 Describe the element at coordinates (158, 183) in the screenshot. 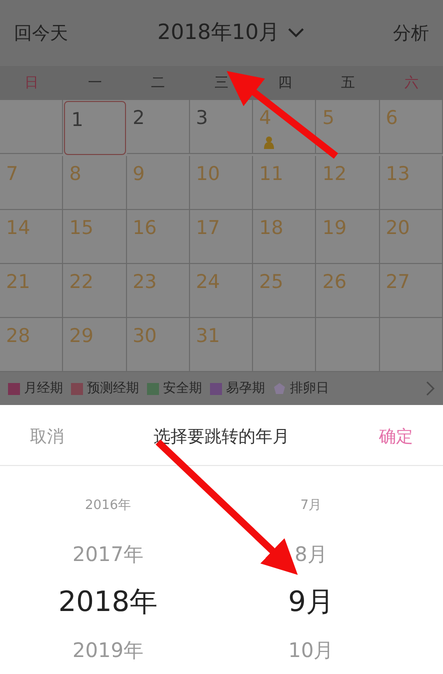

I see `date-cell: 9` at that location.